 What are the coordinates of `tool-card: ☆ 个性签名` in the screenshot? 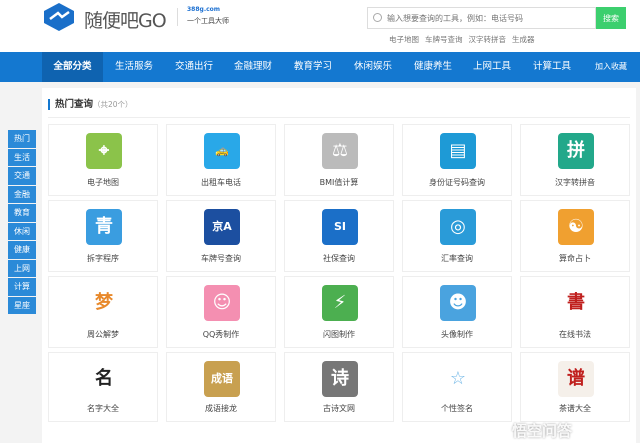 It's located at (457, 387).